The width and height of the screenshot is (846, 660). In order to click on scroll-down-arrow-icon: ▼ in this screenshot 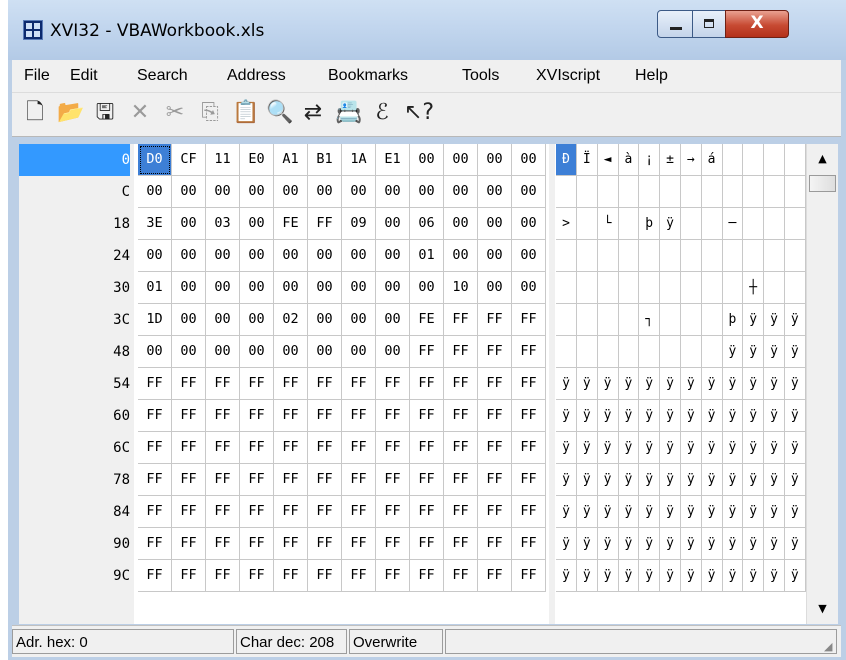, I will do `click(822, 609)`.